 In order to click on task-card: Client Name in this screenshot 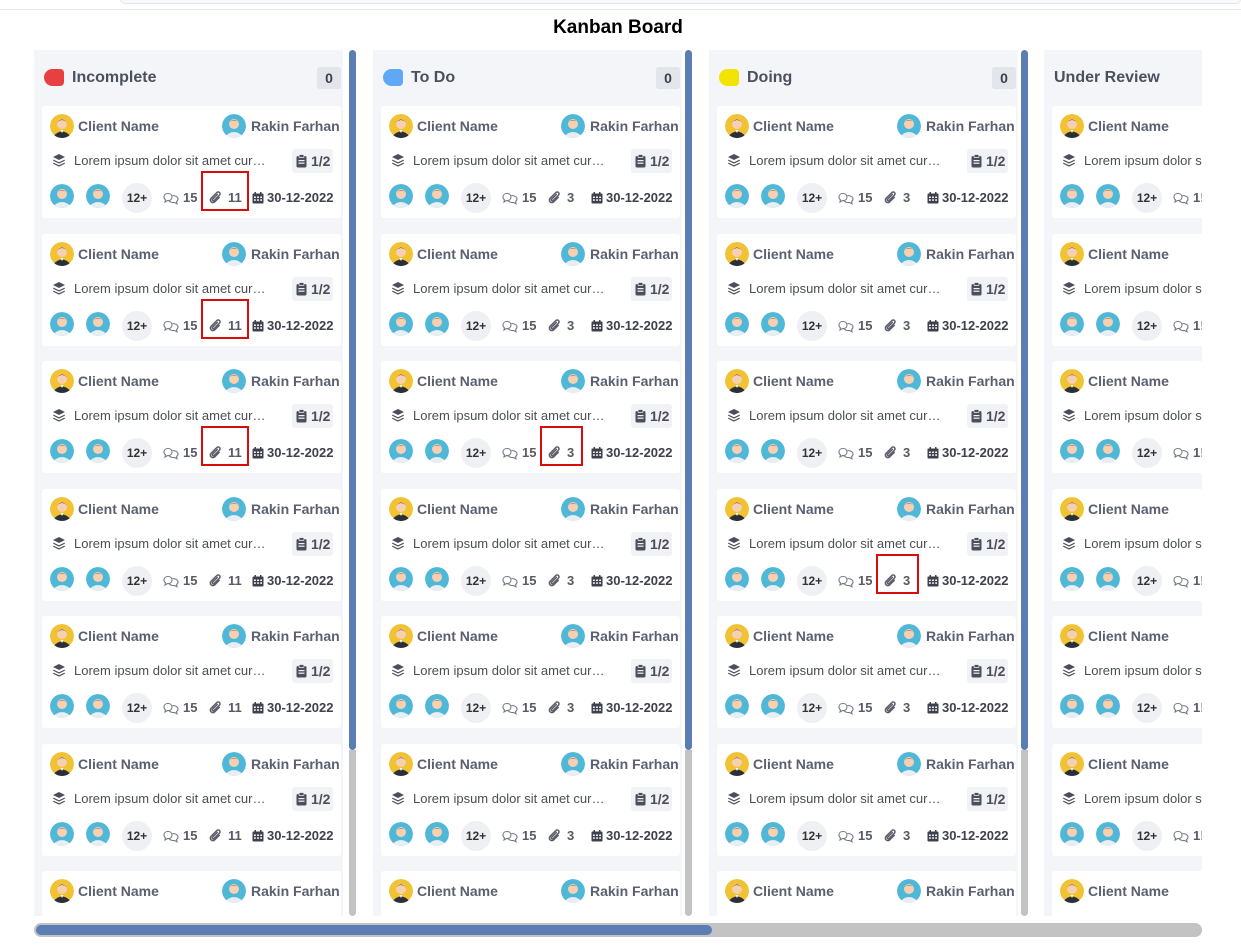, I will do `click(1127, 893)`.